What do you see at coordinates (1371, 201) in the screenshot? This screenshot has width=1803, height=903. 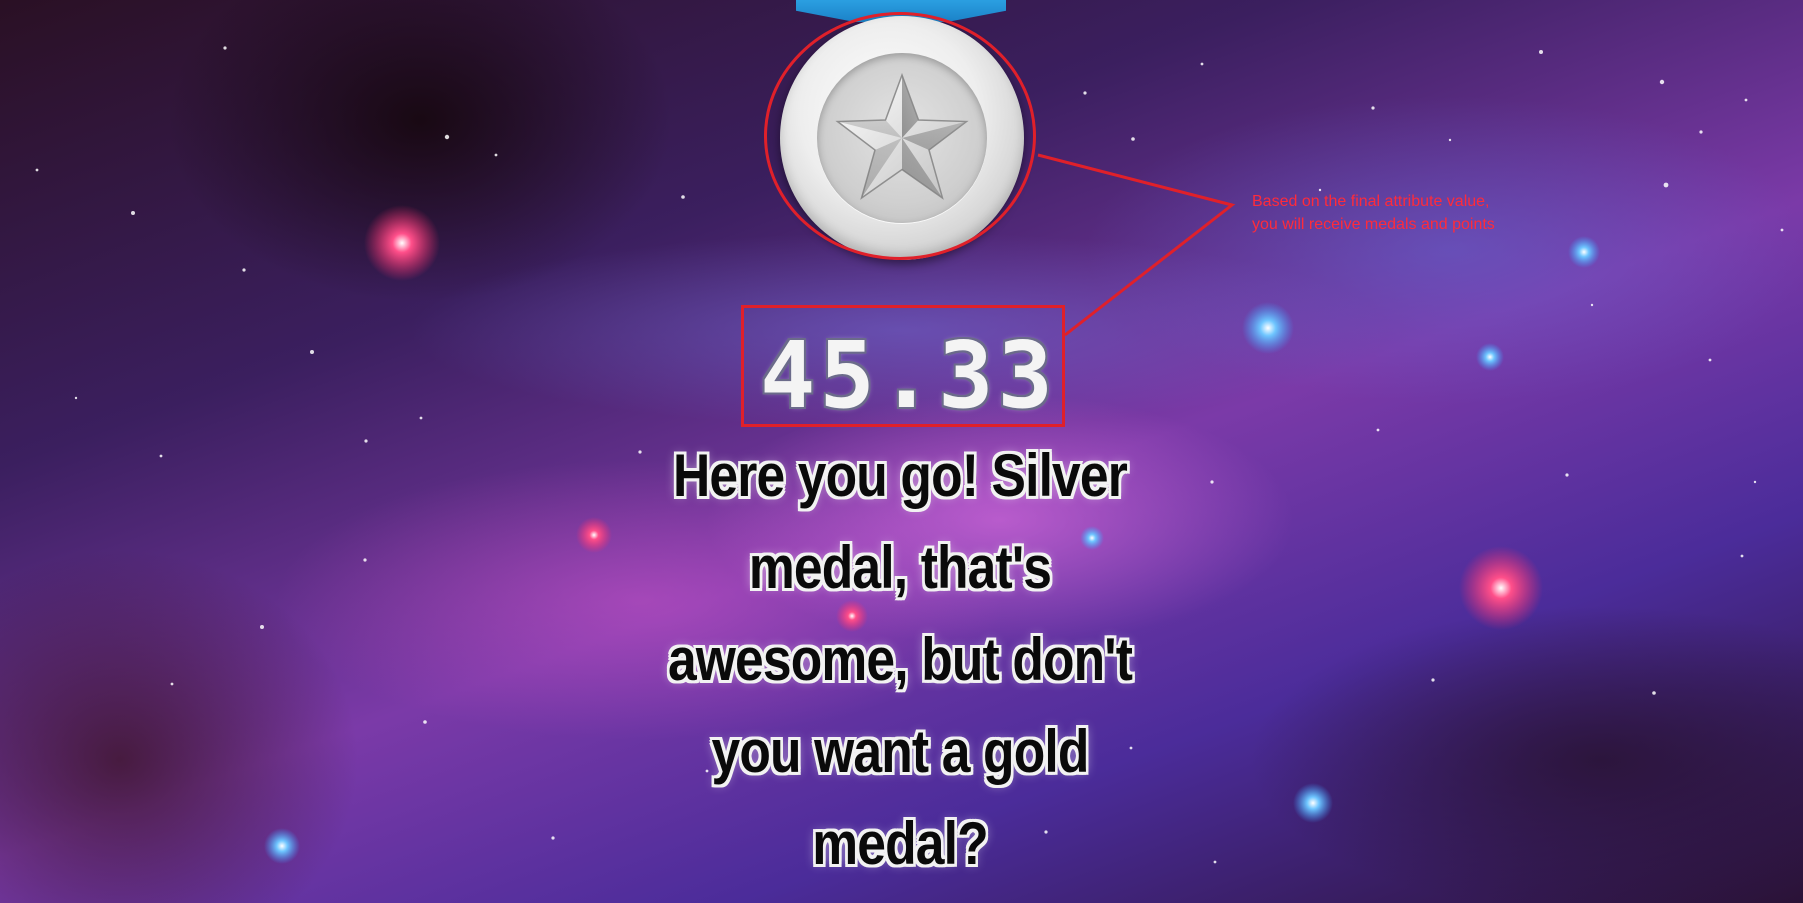 I see `annotation-note-line: Based on the final attribute value,` at bounding box center [1371, 201].